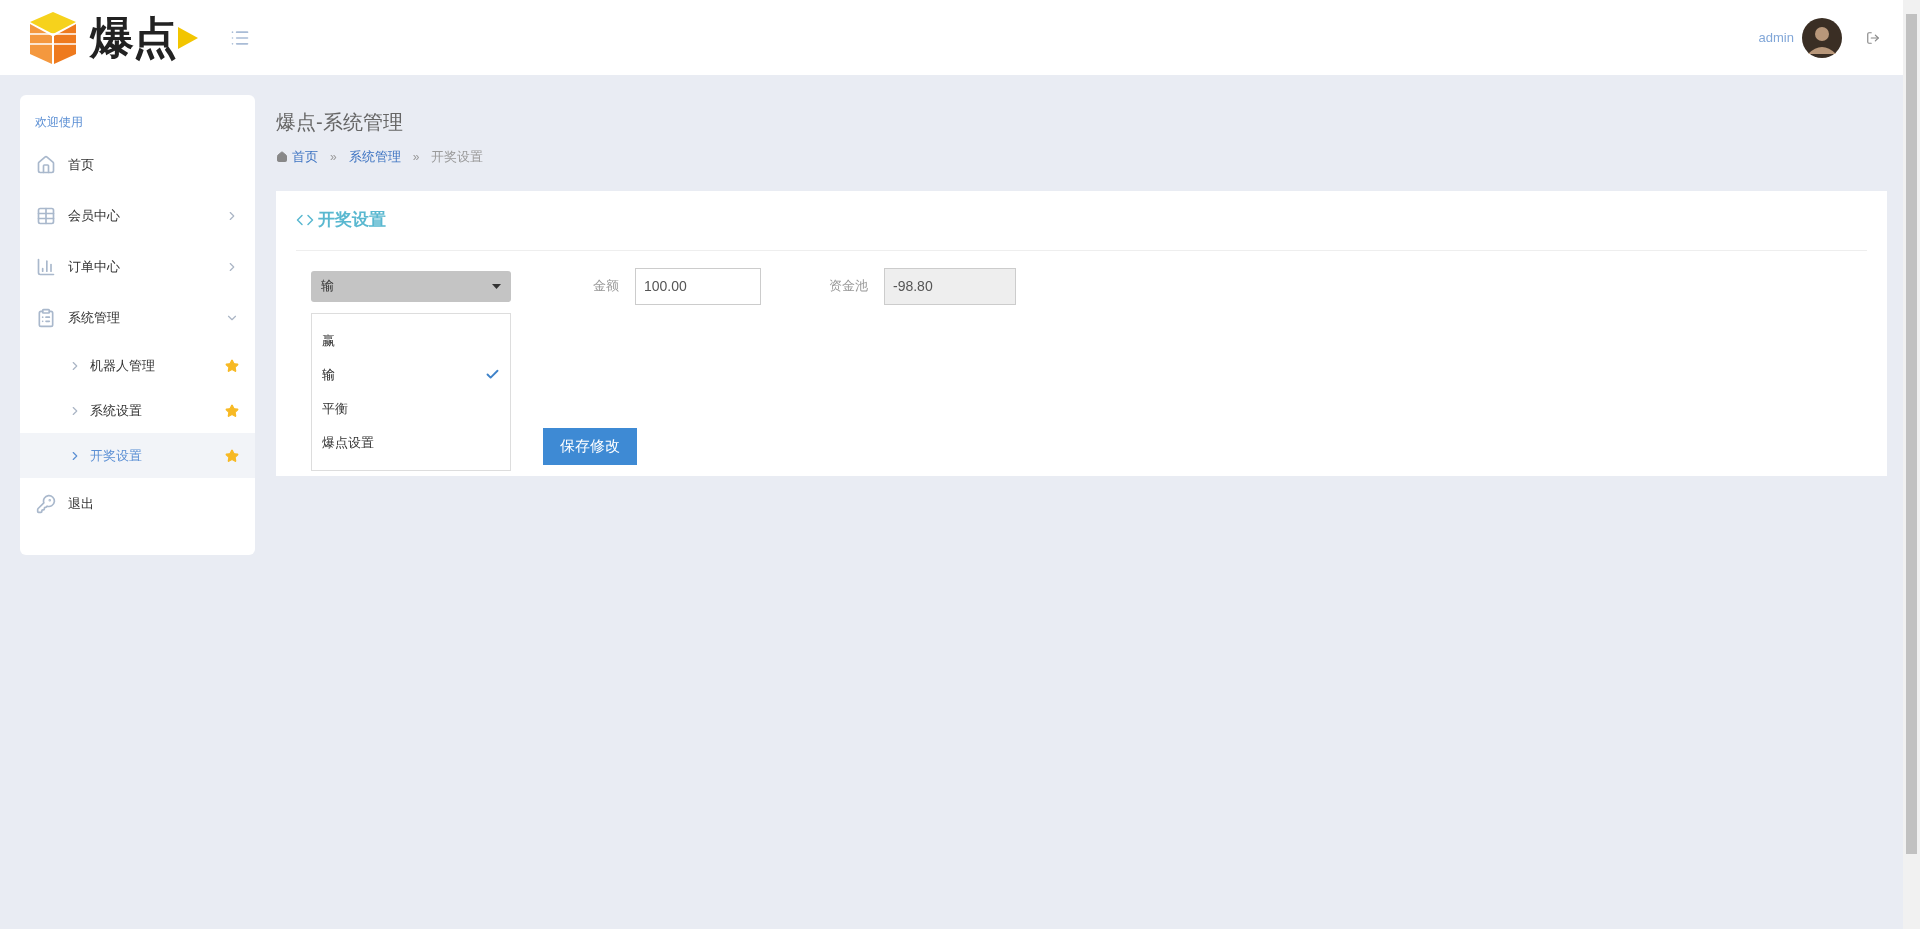 The width and height of the screenshot is (1920, 929). I want to click on play-triangle-icon, so click(187, 37).